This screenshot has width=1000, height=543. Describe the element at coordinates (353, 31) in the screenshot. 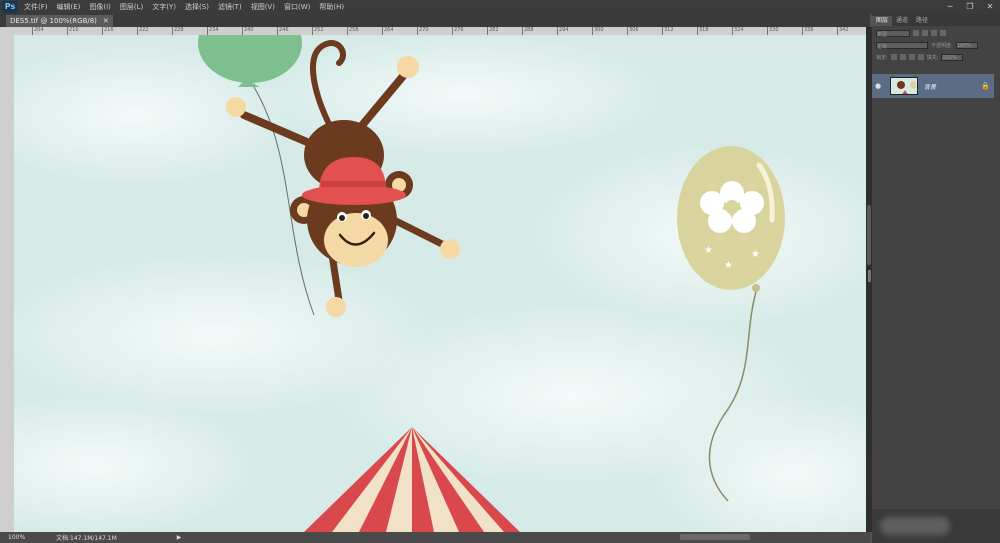

I see `ruler-tick: 258` at that location.